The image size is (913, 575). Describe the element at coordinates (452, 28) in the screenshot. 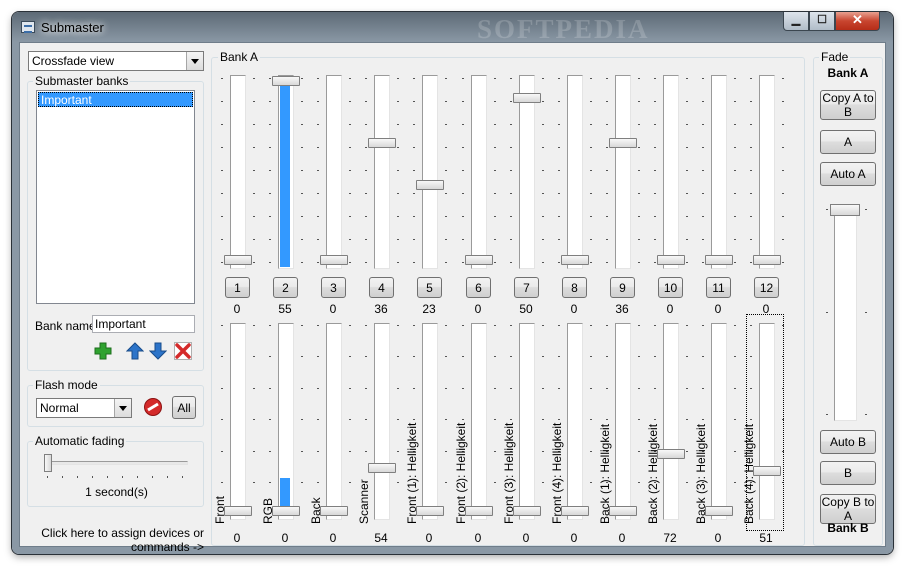

I see `title-bar: Submaster SOFTPEDIA ▁ ☐ ✕` at that location.